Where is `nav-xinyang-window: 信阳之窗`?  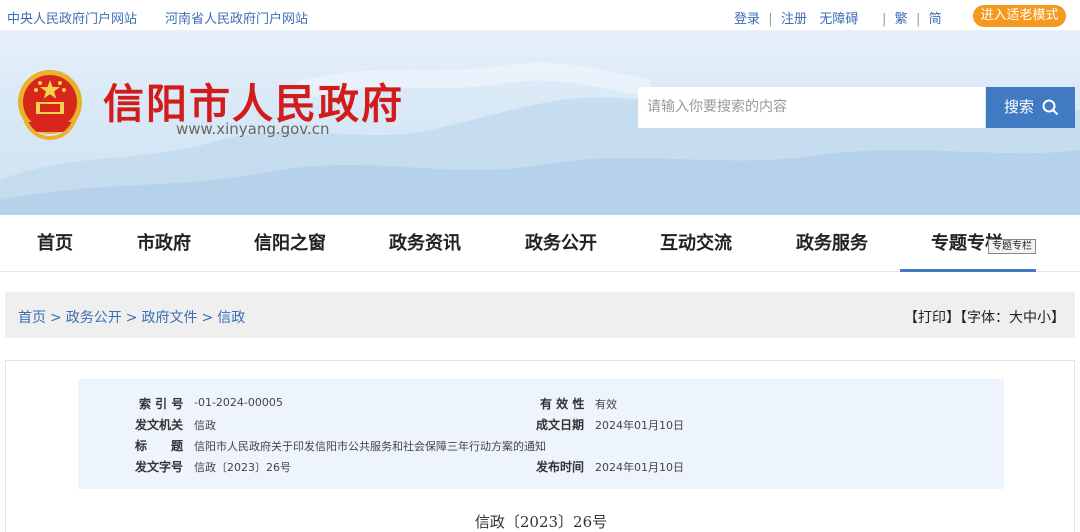 nav-xinyang-window: 信阳之窗 is located at coordinates (290, 243).